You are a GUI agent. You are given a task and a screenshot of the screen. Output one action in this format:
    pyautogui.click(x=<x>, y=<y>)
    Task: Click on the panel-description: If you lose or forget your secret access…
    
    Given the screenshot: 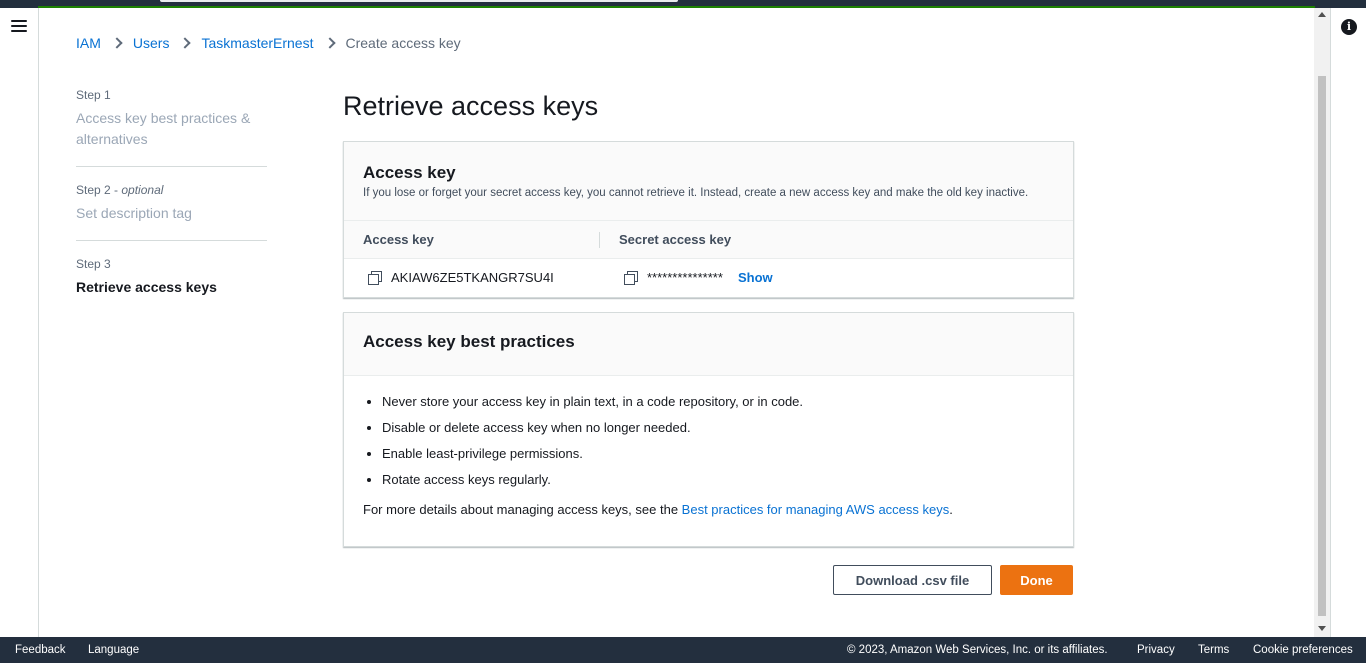 What is the action you would take?
    pyautogui.click(x=696, y=193)
    